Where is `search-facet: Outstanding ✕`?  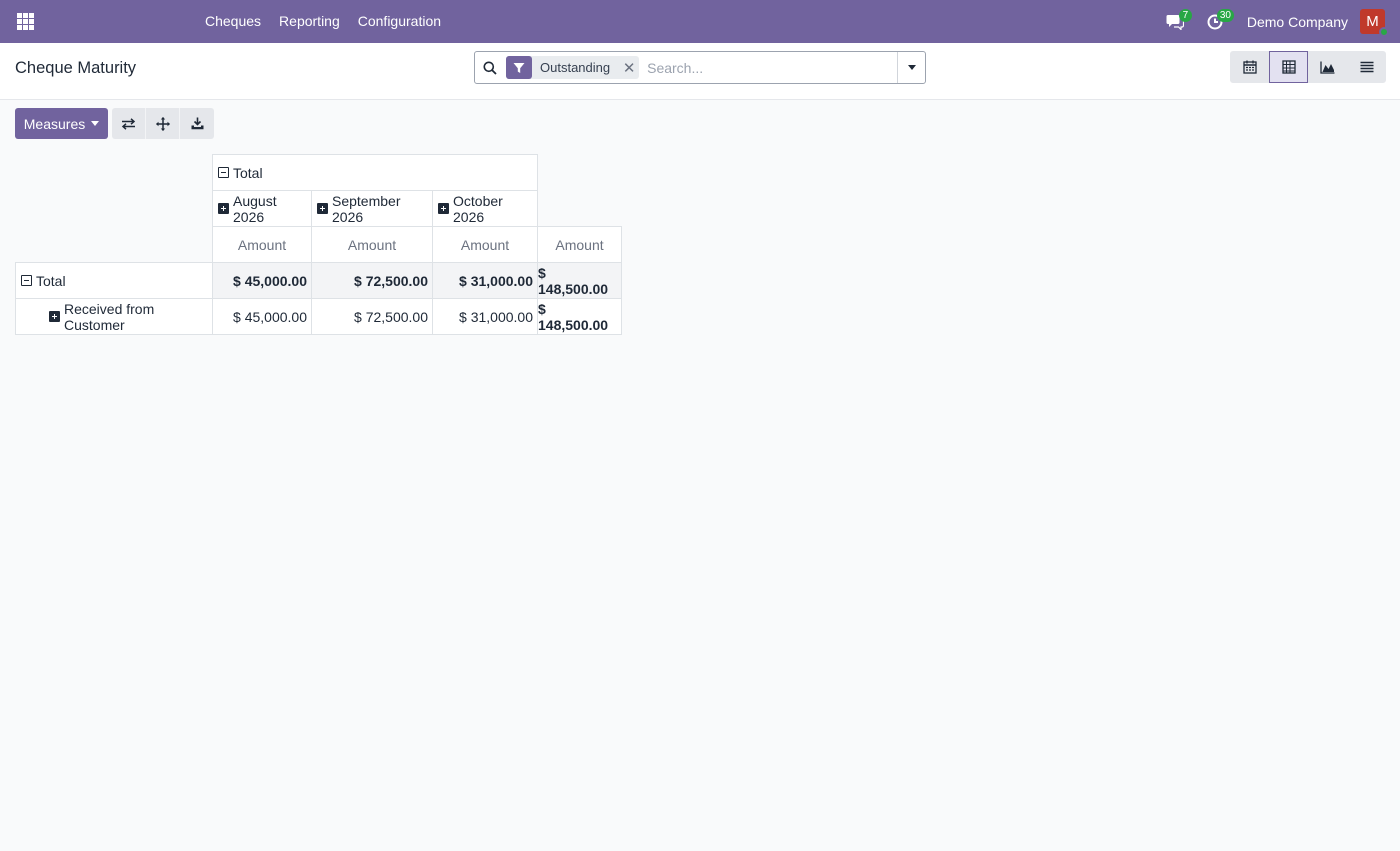 search-facet: Outstanding ✕ is located at coordinates (573, 67).